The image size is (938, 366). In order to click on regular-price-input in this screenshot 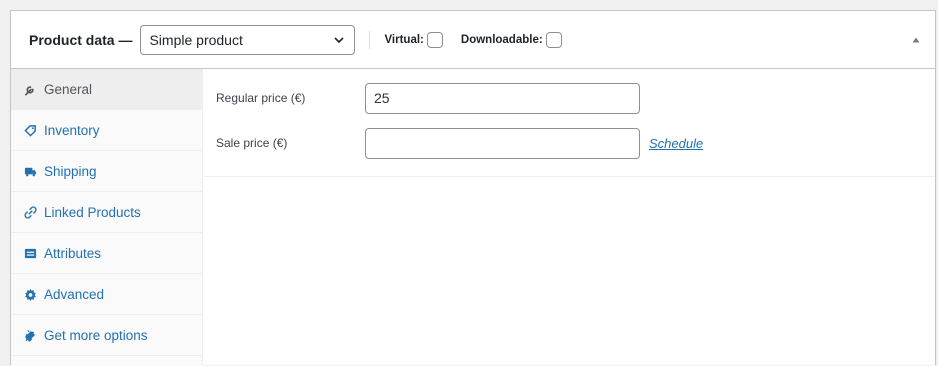, I will do `click(502, 98)`.